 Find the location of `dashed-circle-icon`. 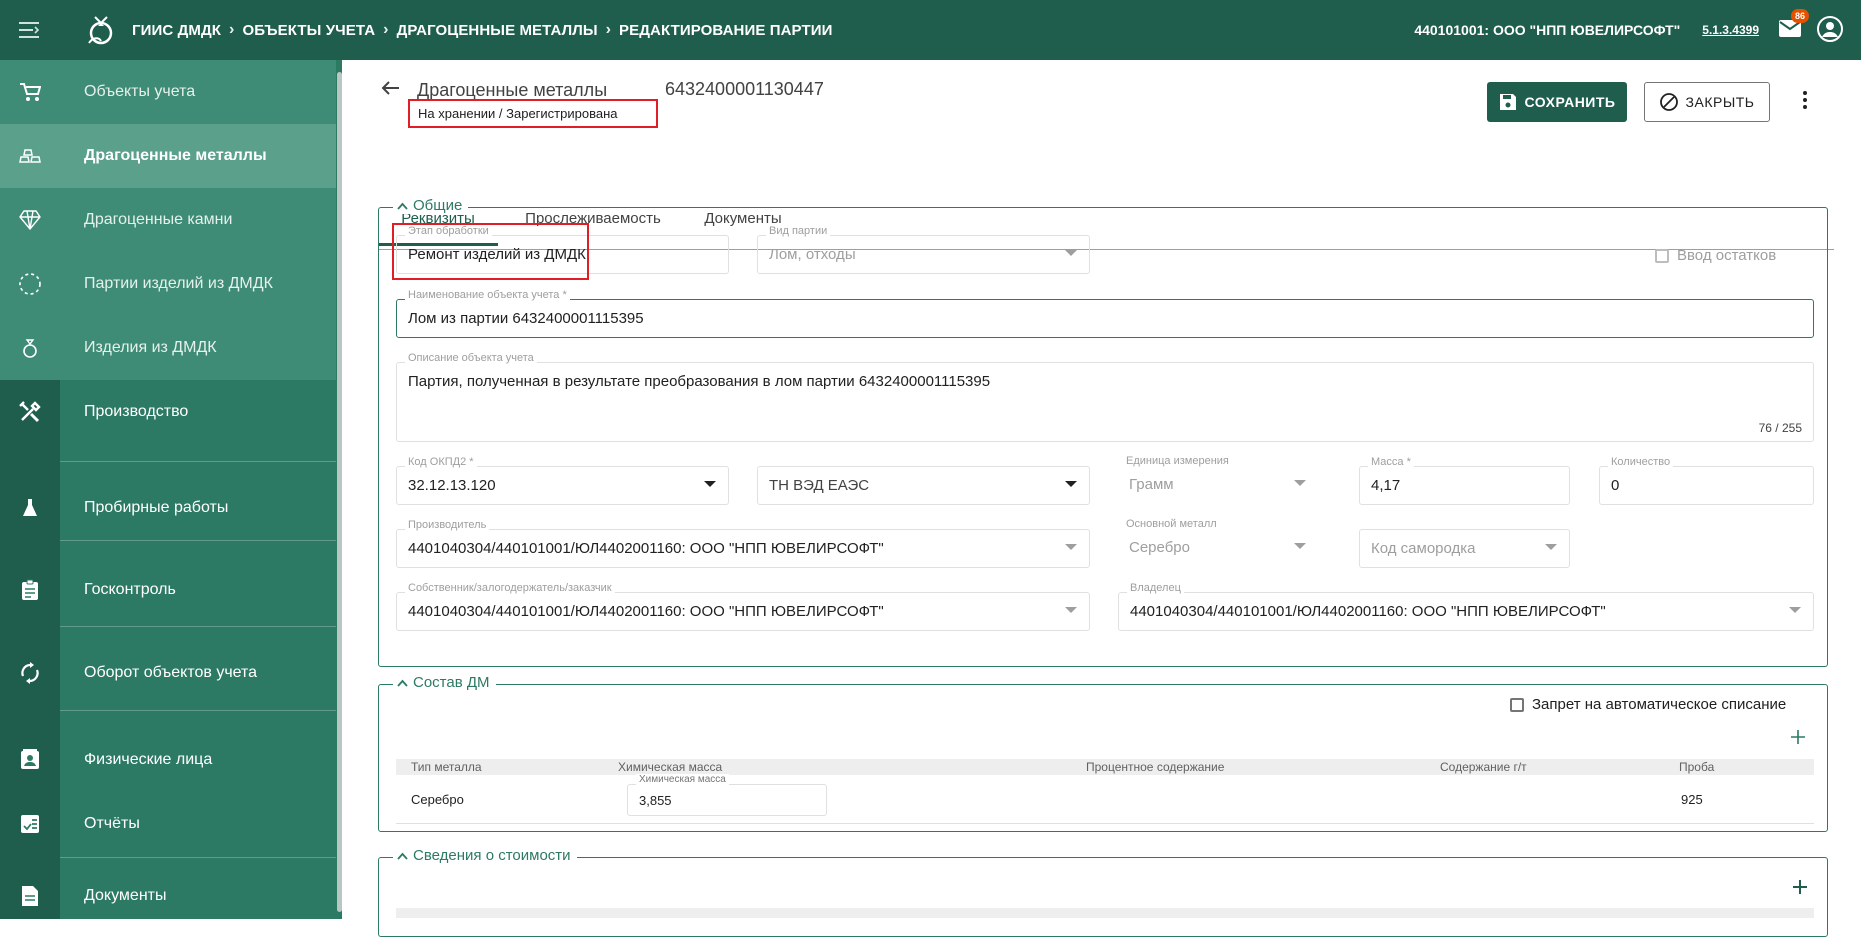

dashed-circle-icon is located at coordinates (30, 284).